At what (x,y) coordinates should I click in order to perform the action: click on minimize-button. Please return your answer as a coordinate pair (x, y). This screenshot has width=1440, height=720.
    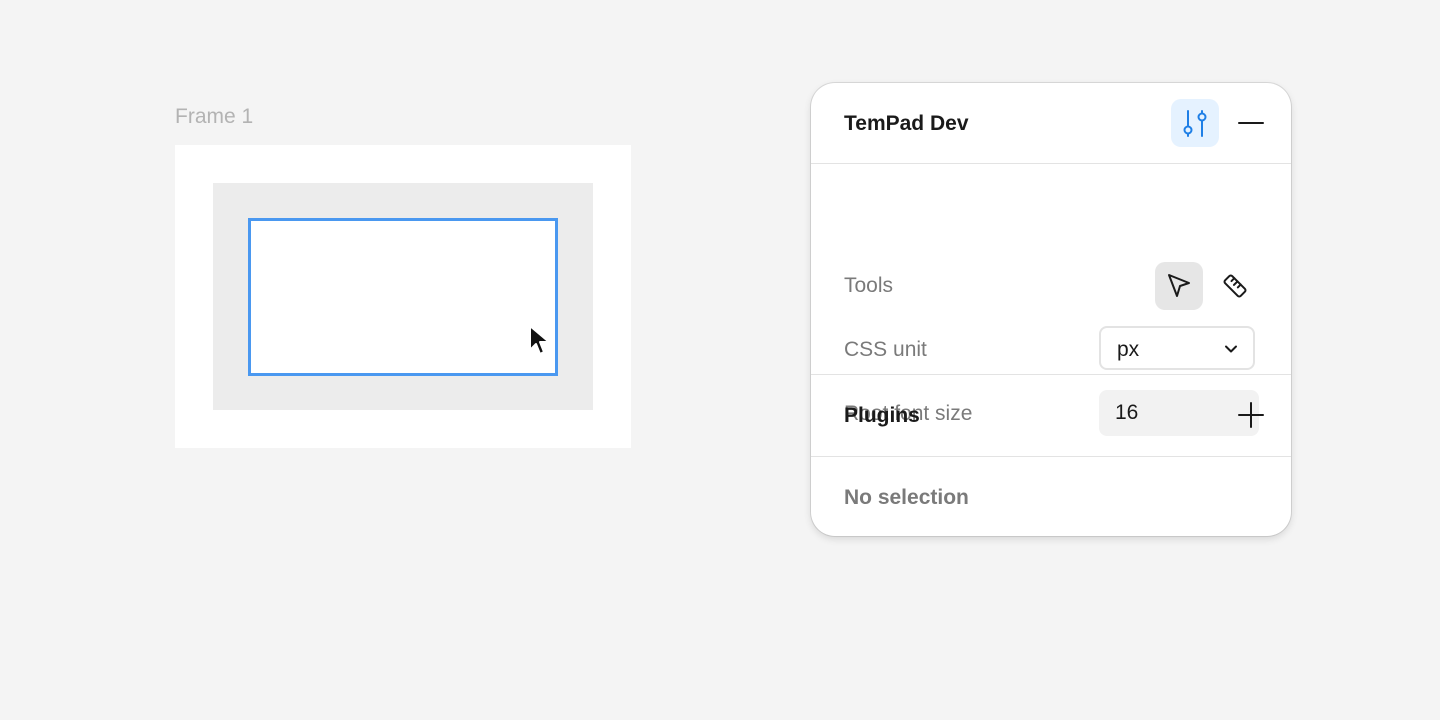
    Looking at the image, I should click on (1251, 123).